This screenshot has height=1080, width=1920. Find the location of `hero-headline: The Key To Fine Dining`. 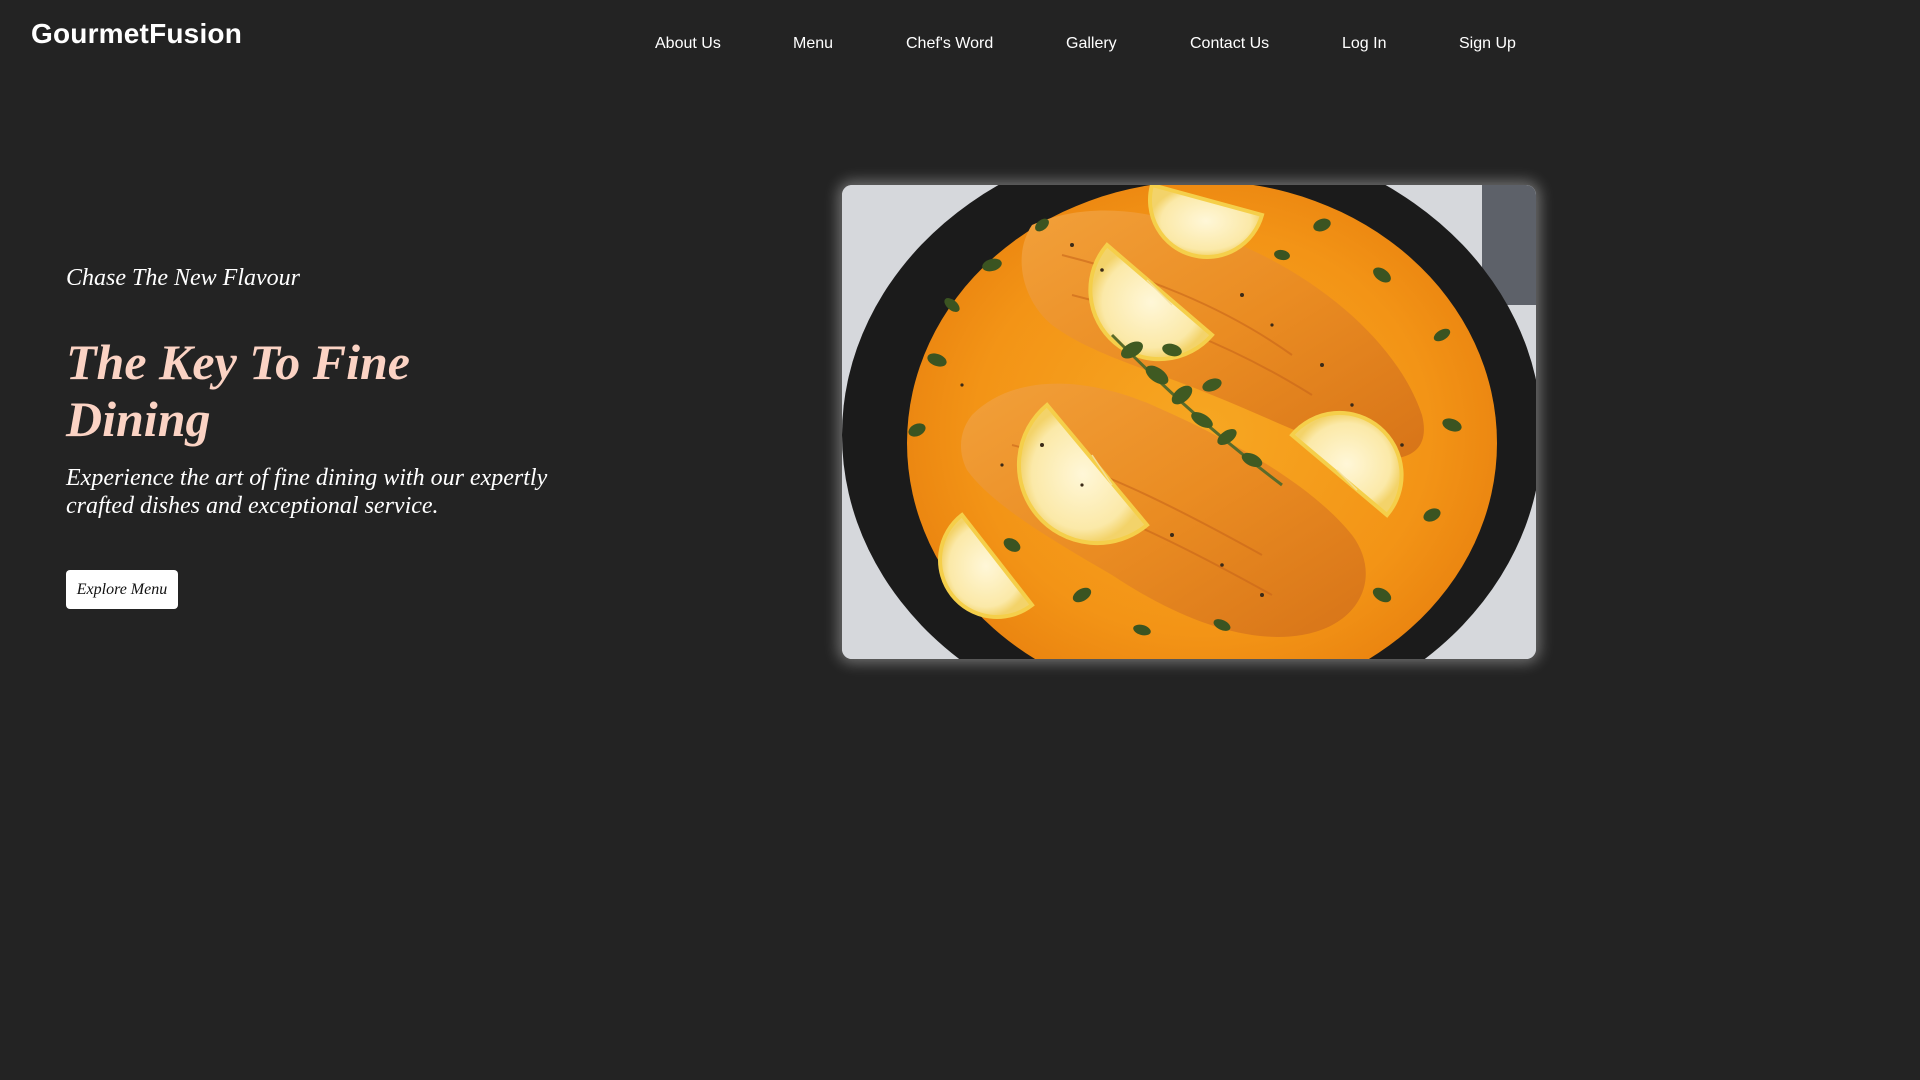

hero-headline: The Key To Fine Dining is located at coordinates (238, 390).